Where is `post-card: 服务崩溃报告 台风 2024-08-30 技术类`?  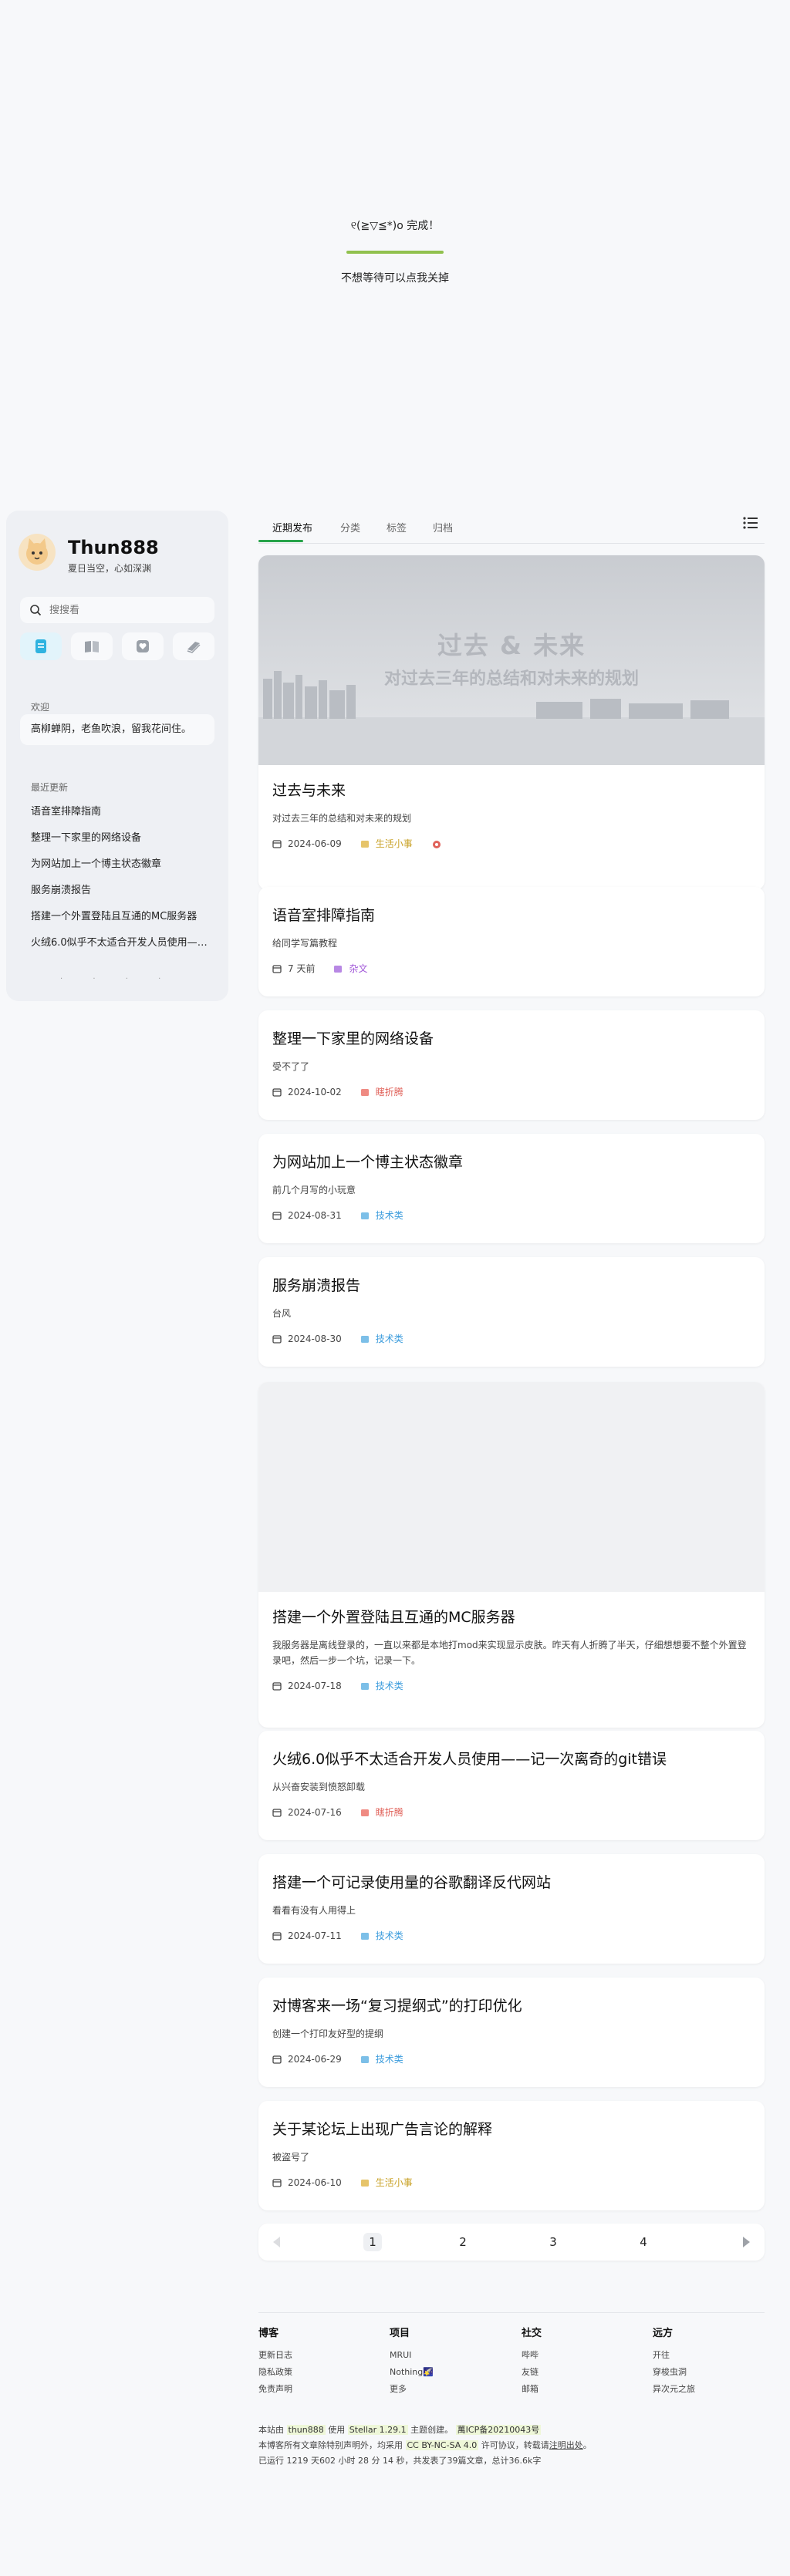
post-card: 服务崩溃报告 台风 2024-08-30 技术类 is located at coordinates (511, 1312).